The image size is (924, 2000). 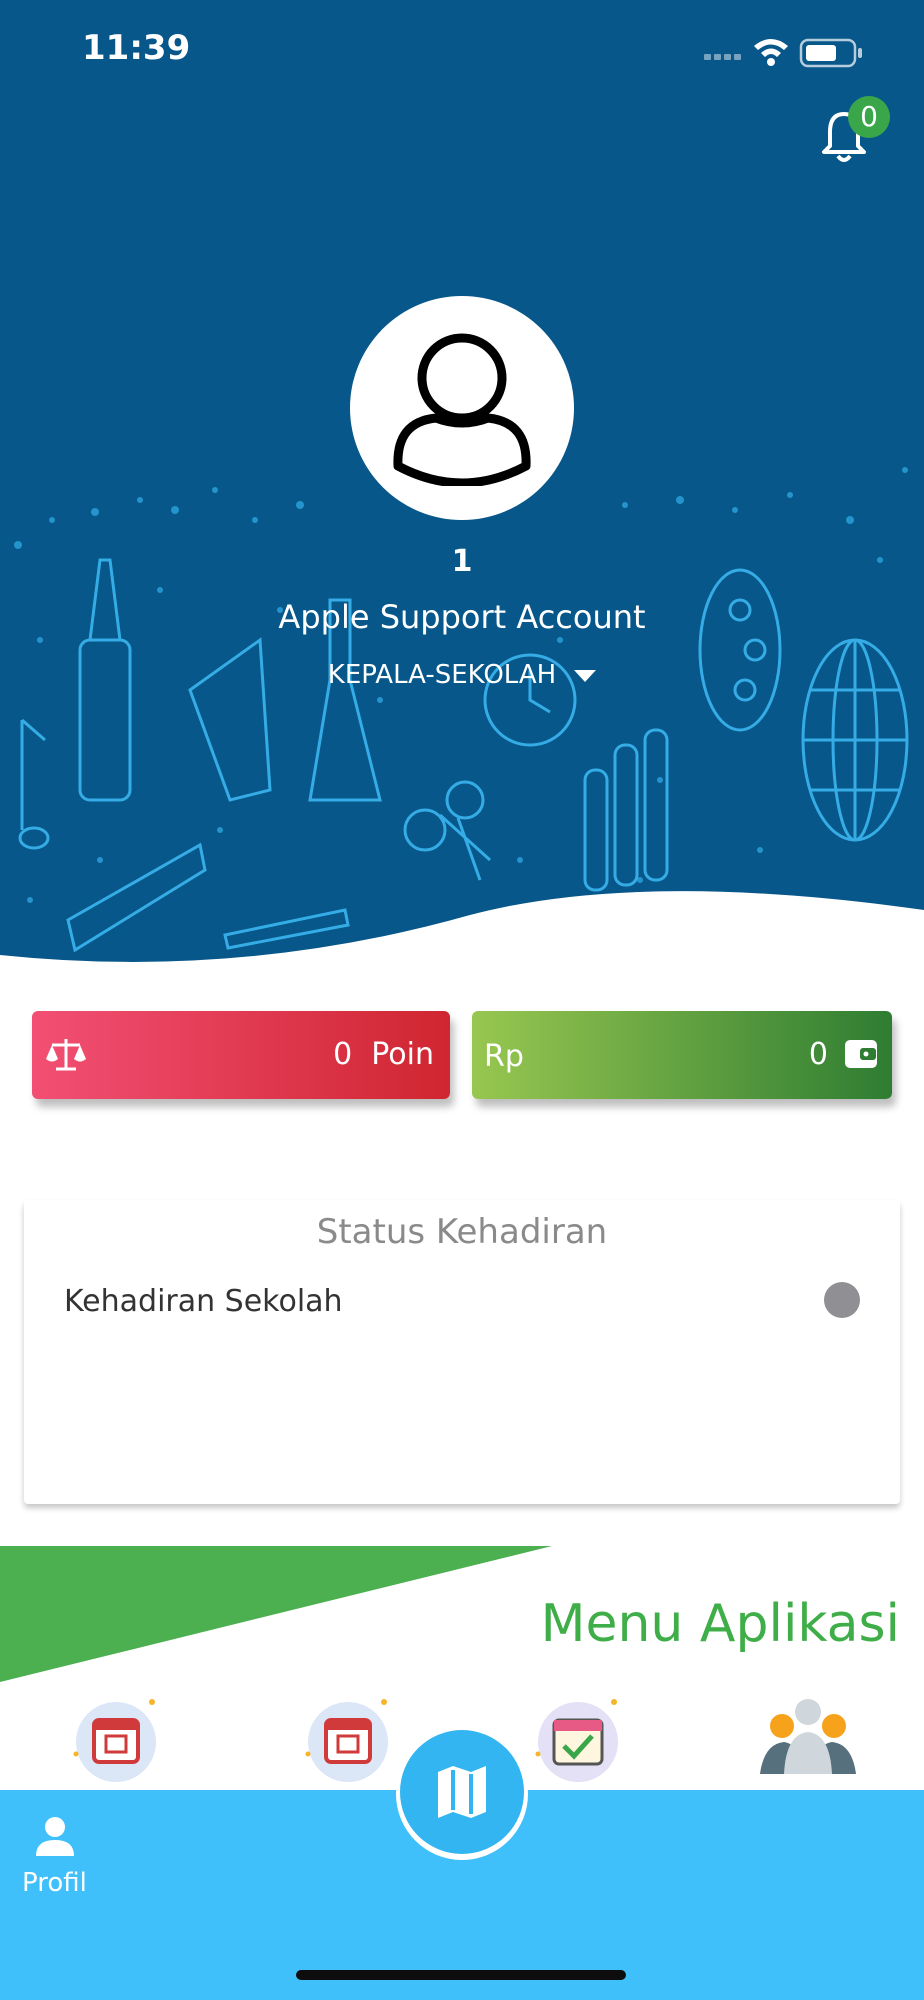 I want to click on currency-label: Rp, so click(x=504, y=1056).